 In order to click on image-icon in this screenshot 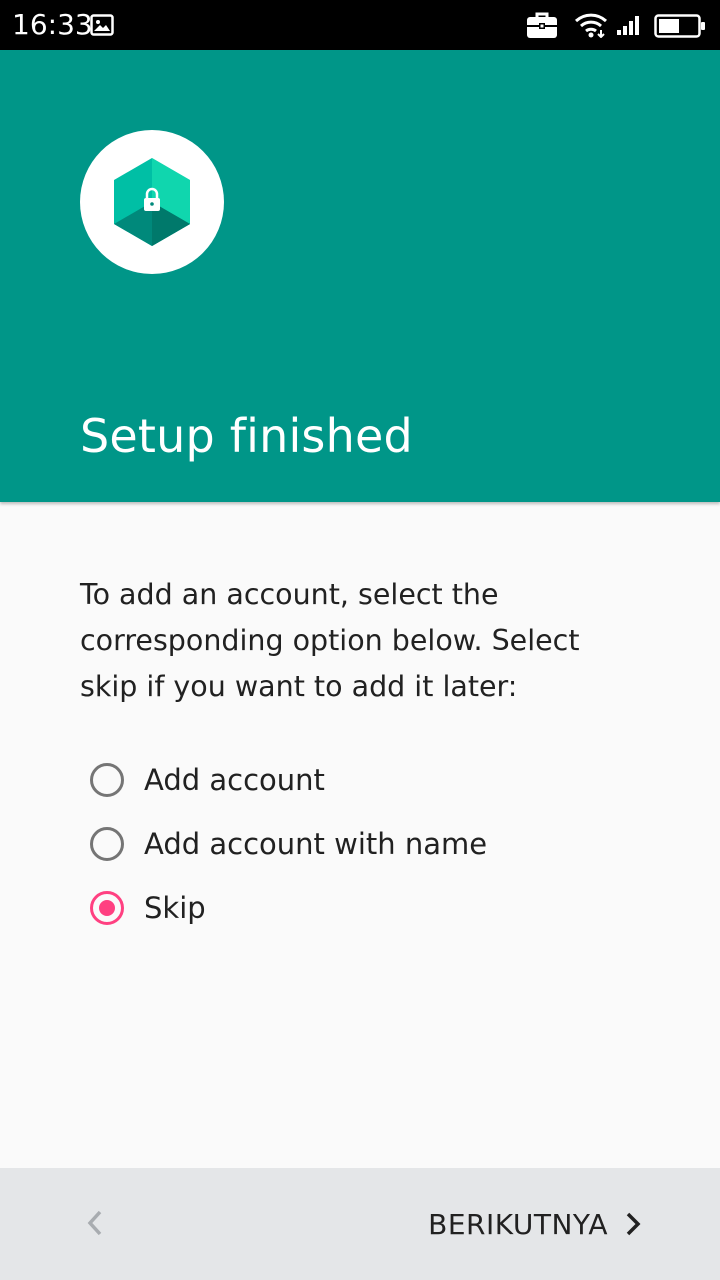, I will do `click(102, 27)`.